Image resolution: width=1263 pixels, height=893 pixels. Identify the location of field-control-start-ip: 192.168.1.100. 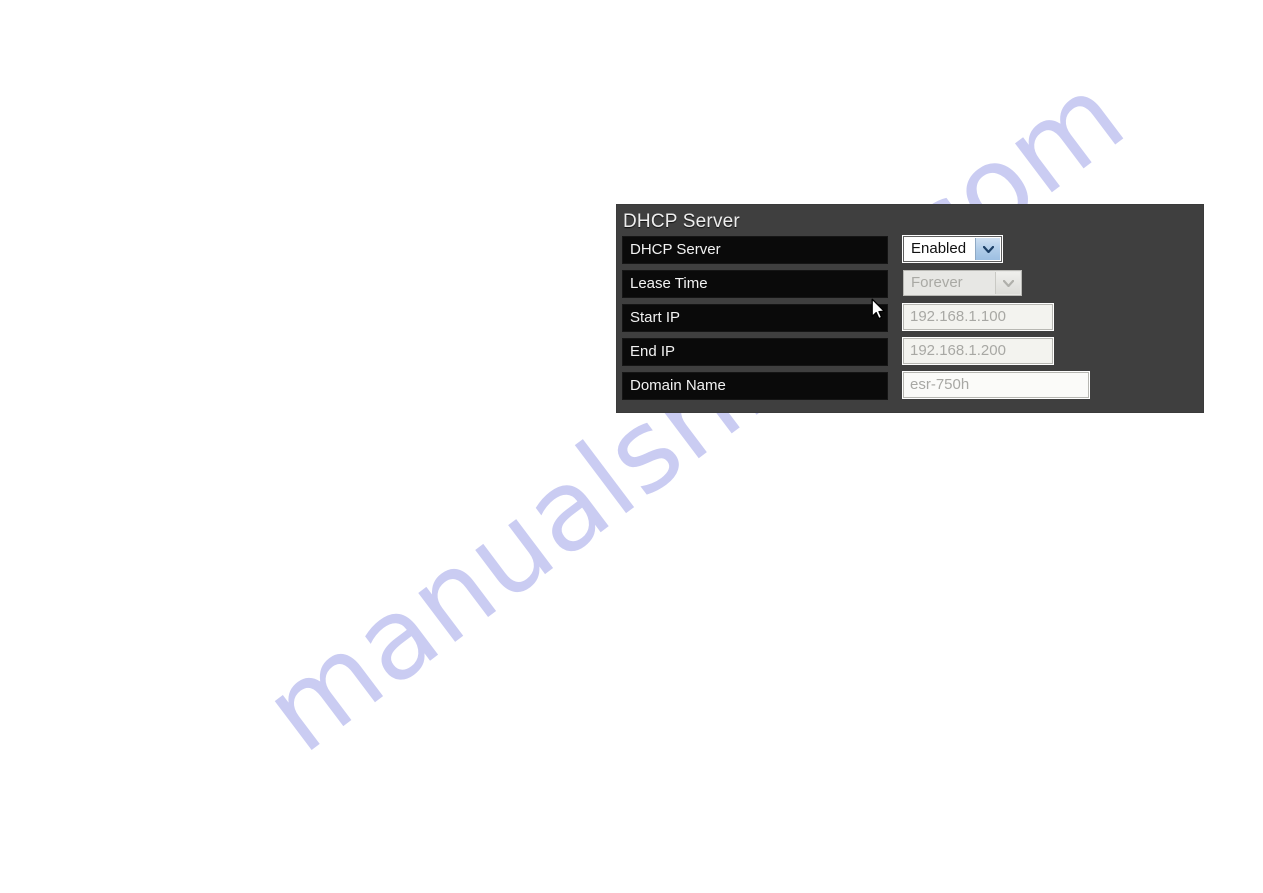
(978, 318).